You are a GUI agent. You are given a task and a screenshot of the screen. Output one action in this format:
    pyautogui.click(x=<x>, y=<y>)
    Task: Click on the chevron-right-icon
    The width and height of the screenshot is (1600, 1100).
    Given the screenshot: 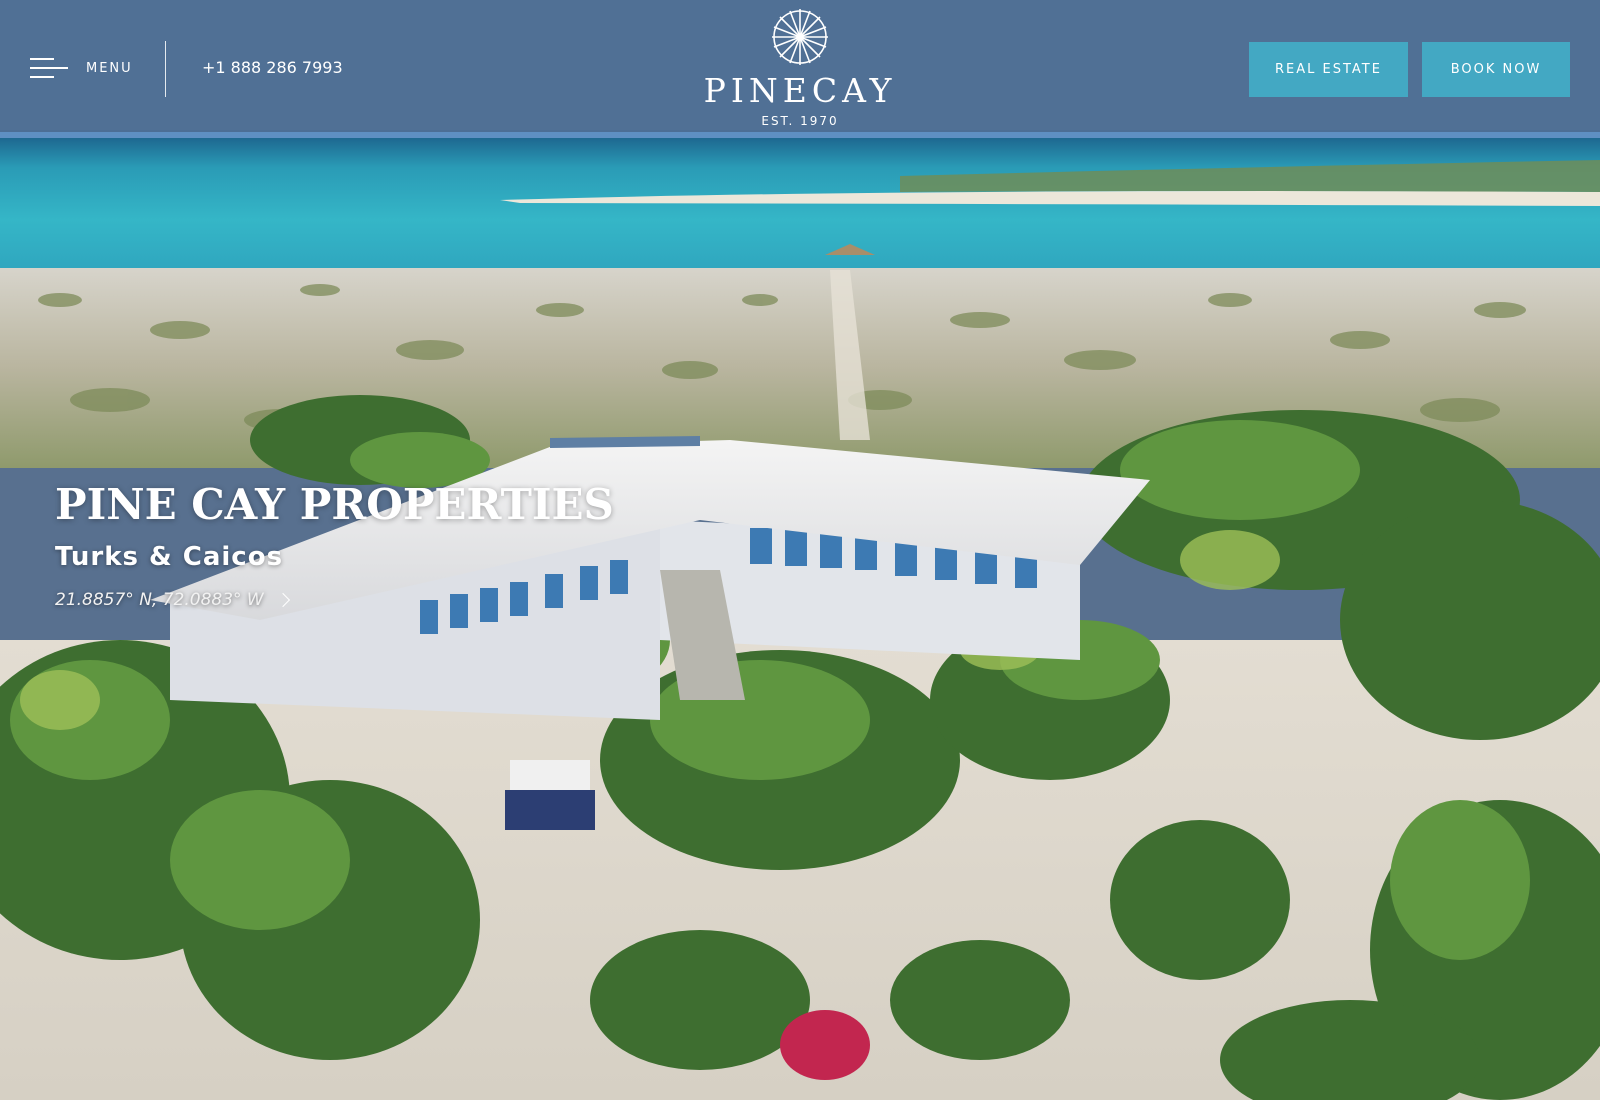 What is the action you would take?
    pyautogui.click(x=282, y=600)
    